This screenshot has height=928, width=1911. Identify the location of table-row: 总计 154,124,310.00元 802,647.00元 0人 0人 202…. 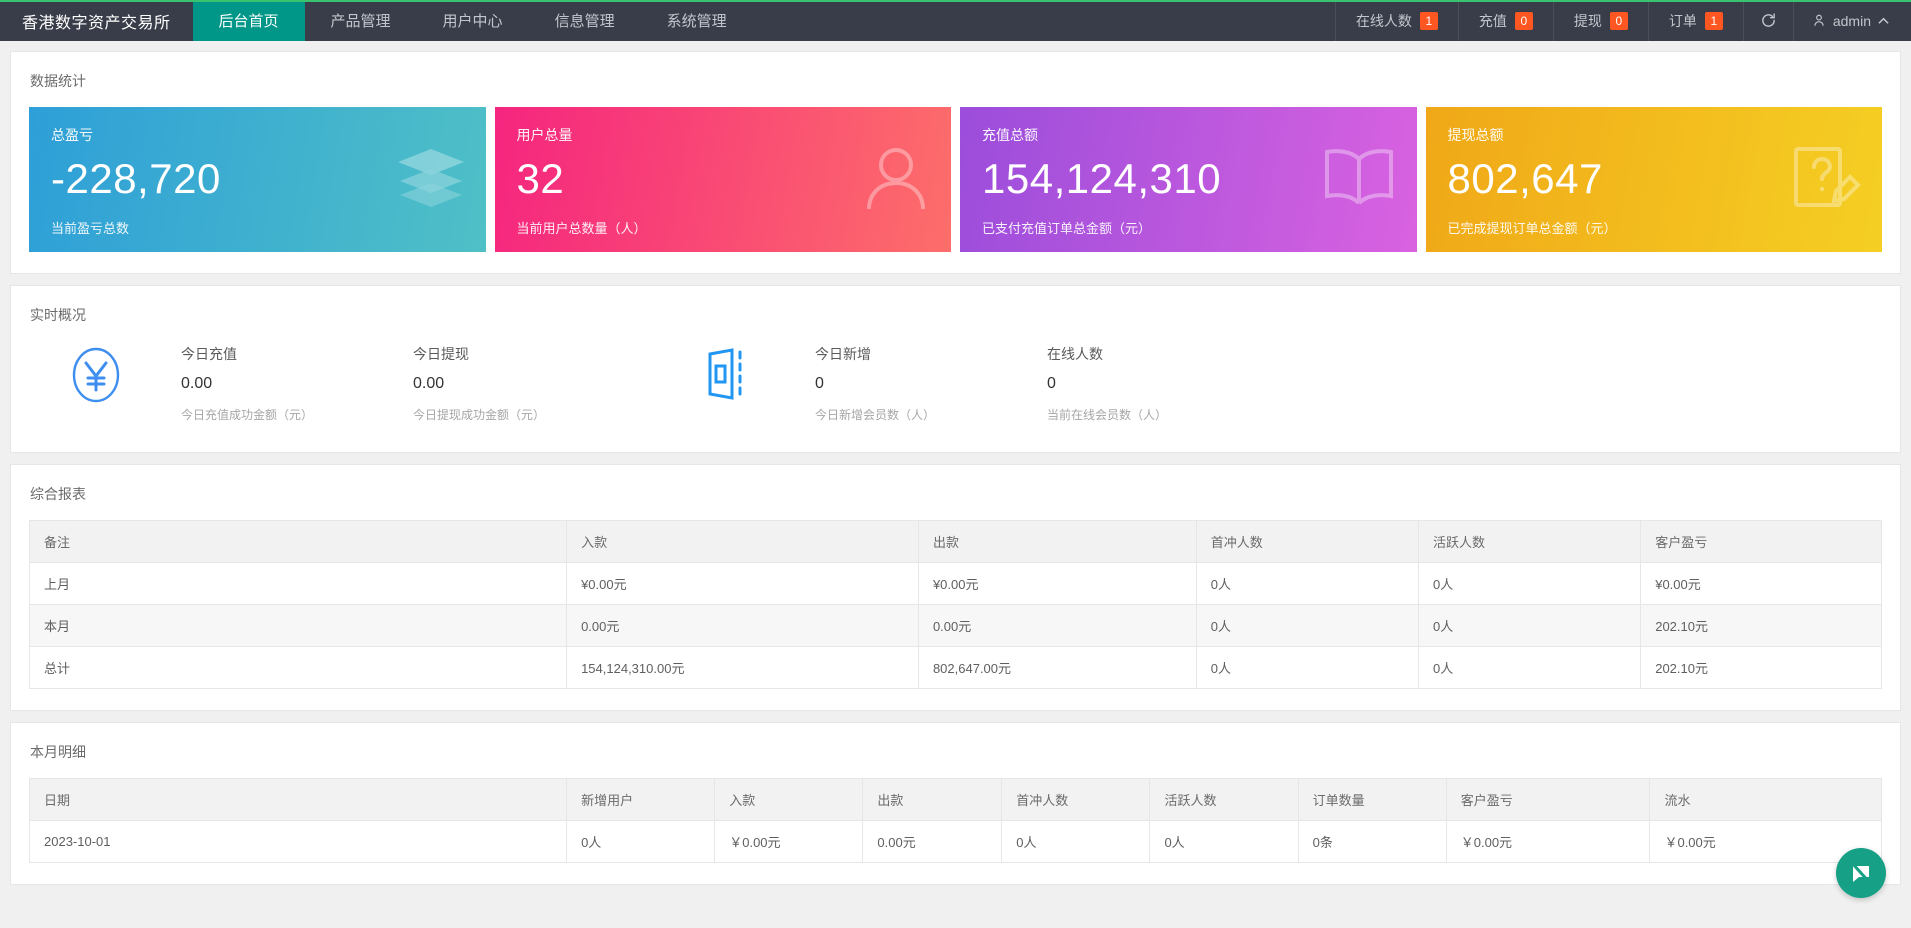
(955, 667).